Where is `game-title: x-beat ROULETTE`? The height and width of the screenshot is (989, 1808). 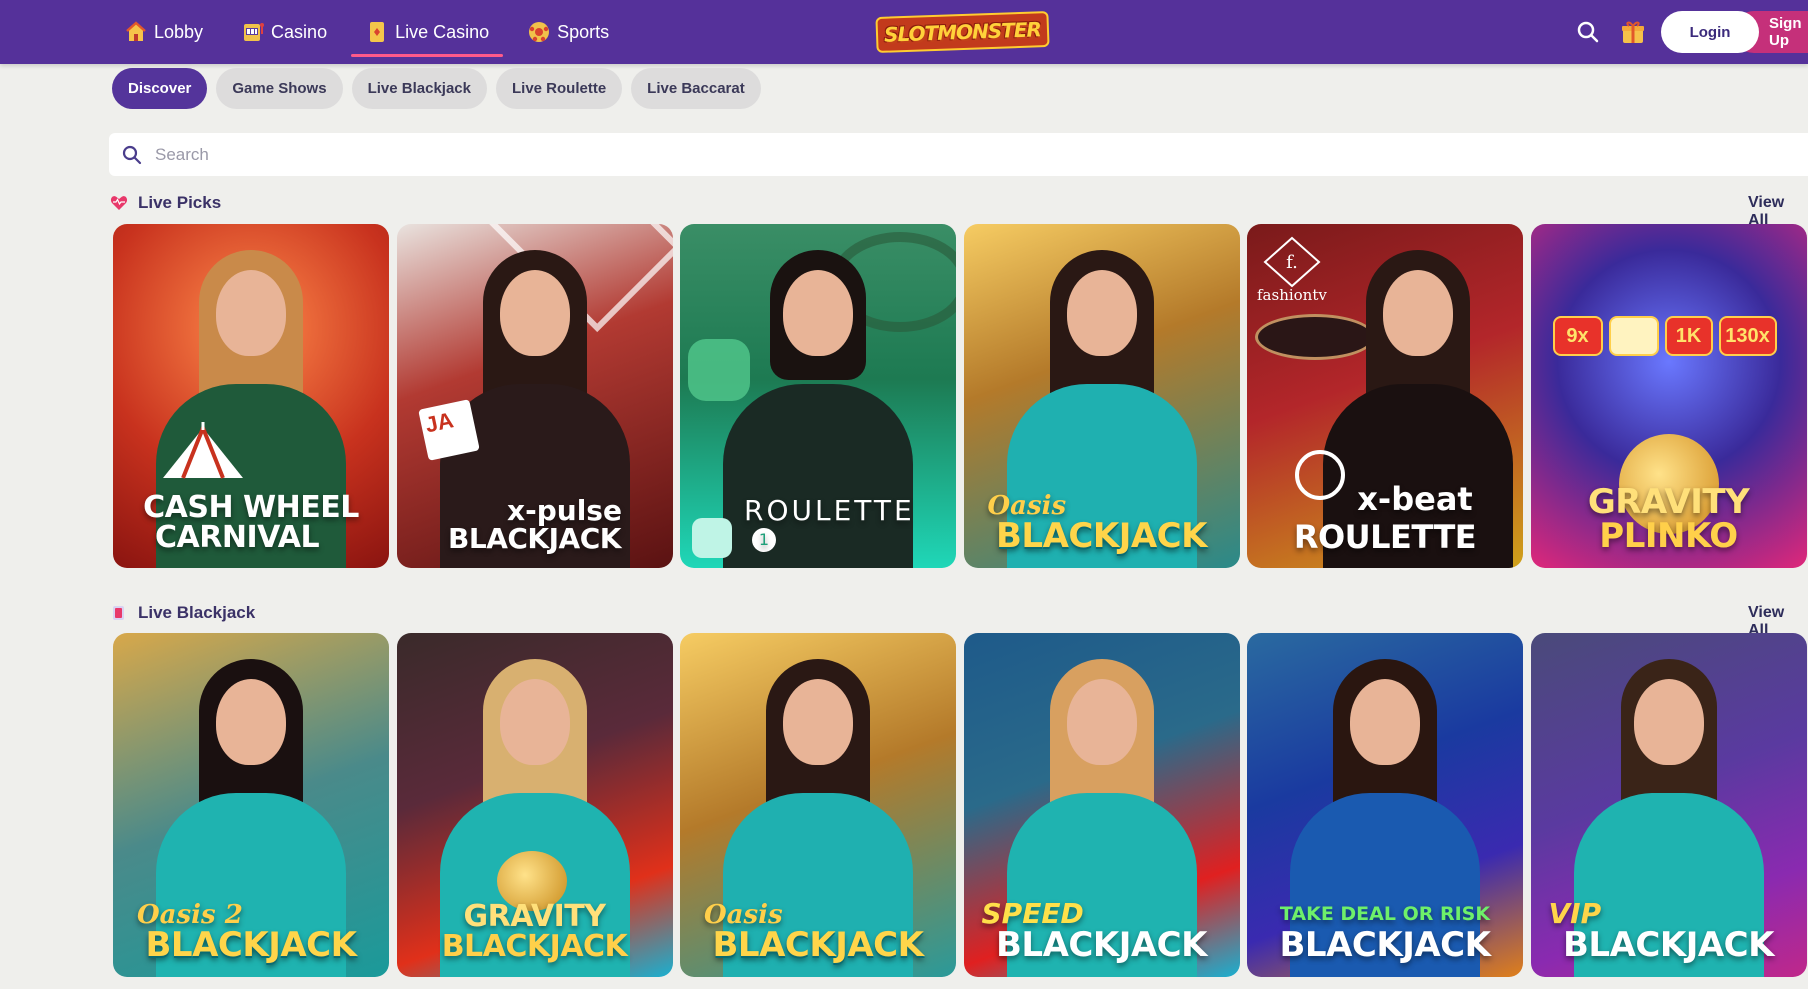 game-title: x-beat ROULETTE is located at coordinates (1385, 518).